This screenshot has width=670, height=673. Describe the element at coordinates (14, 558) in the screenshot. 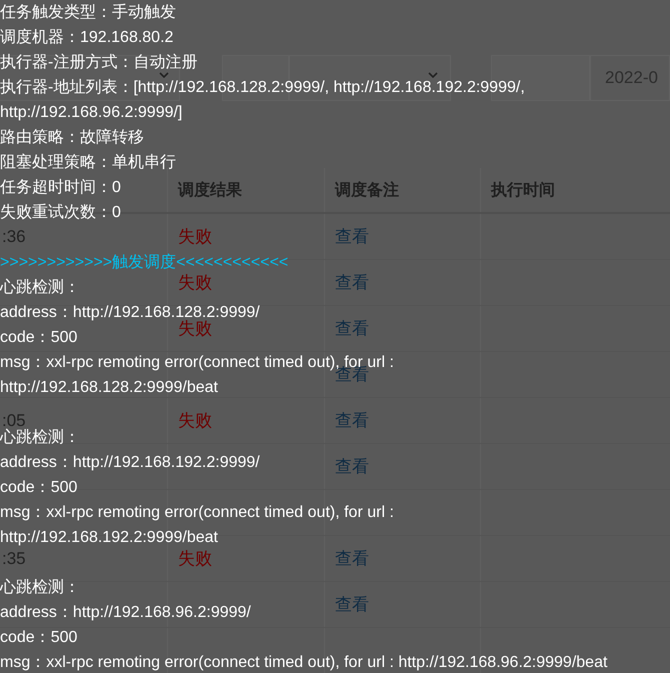

I see `time-cell: :35` at that location.